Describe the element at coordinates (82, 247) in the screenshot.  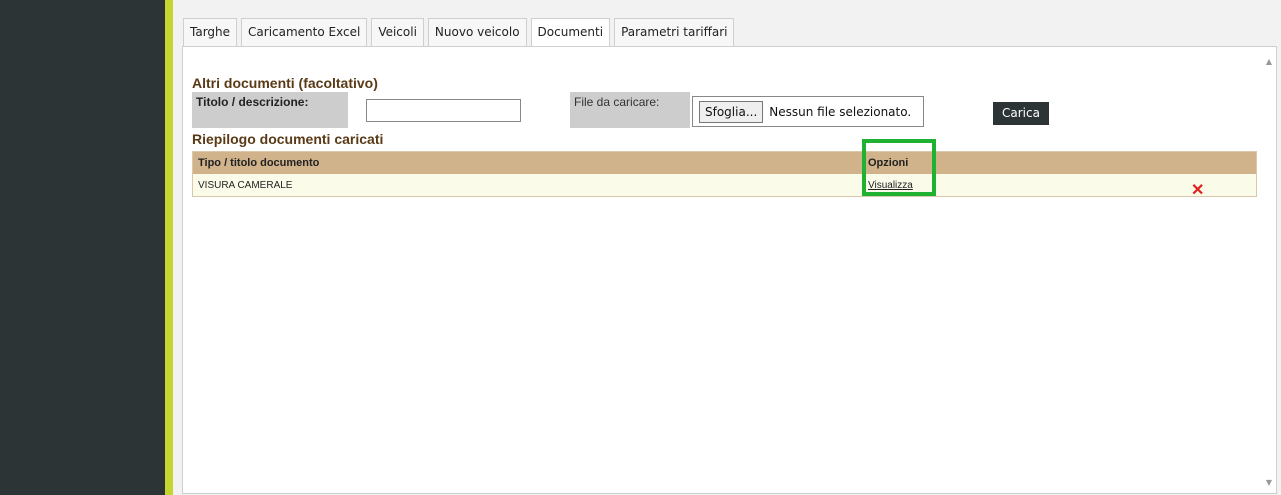
I see `left-sidebar` at that location.